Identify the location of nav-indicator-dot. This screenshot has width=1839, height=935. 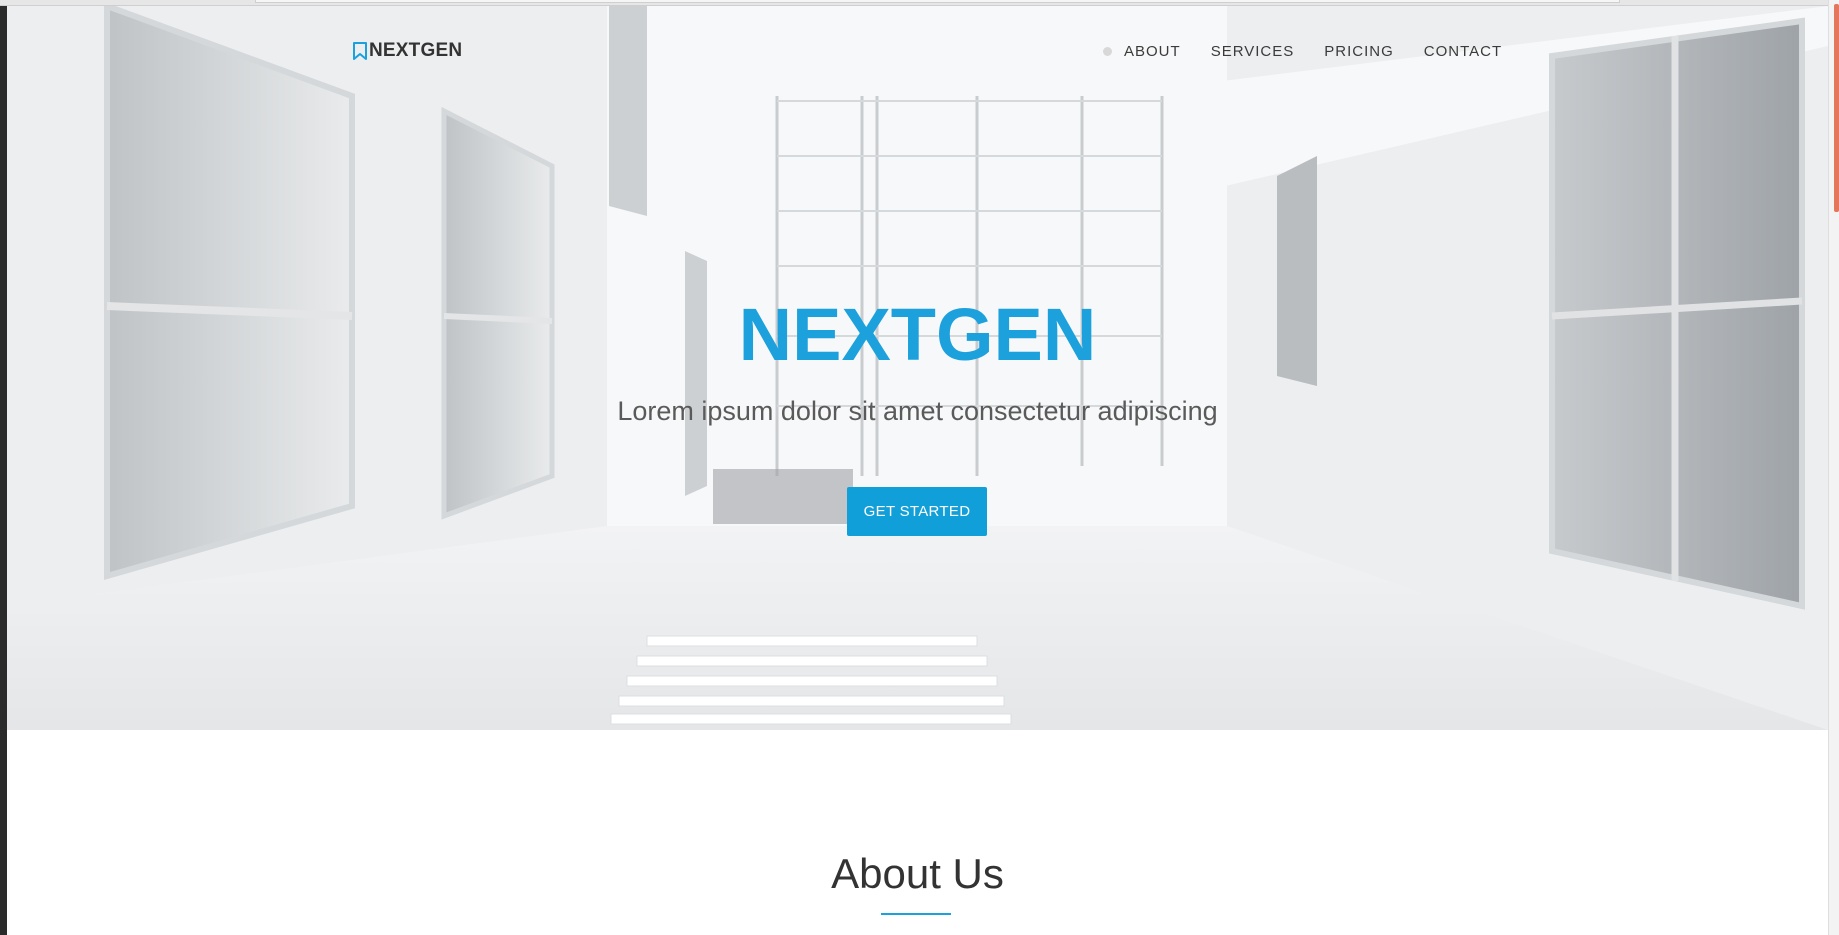
(1107, 51).